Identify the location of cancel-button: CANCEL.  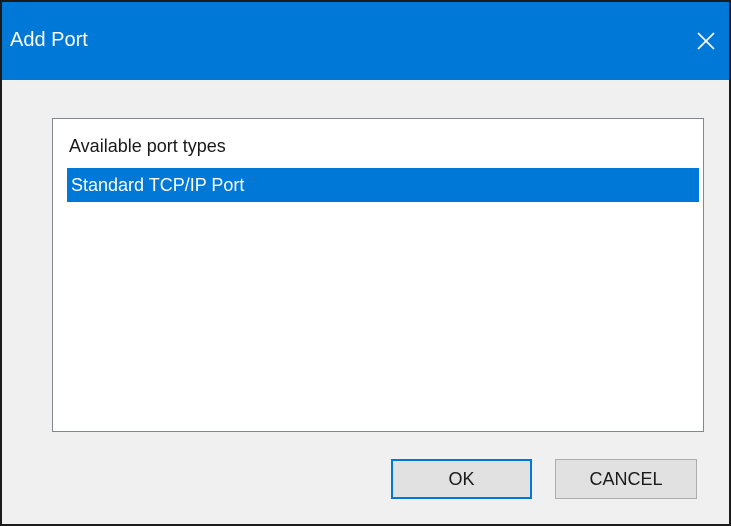
(626, 479).